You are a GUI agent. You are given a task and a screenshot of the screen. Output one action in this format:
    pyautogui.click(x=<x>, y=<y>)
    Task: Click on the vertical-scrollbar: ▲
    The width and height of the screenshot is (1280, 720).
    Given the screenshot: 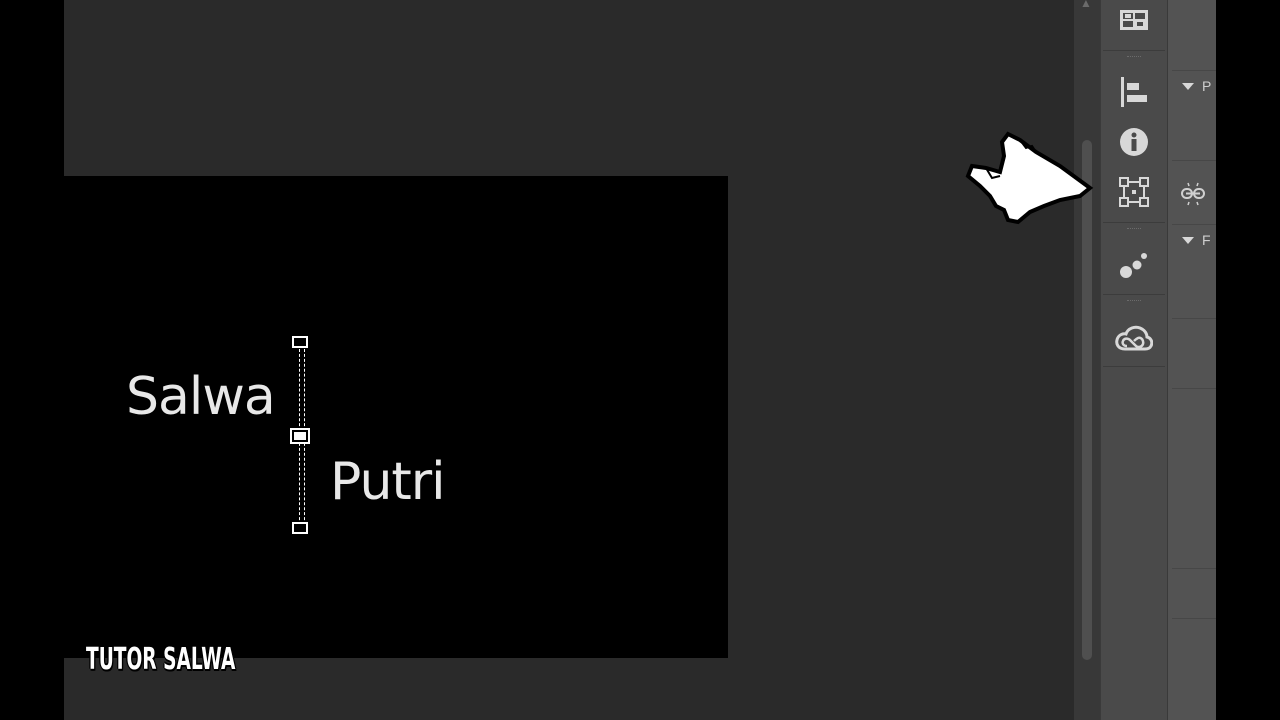 What is the action you would take?
    pyautogui.click(x=1087, y=360)
    